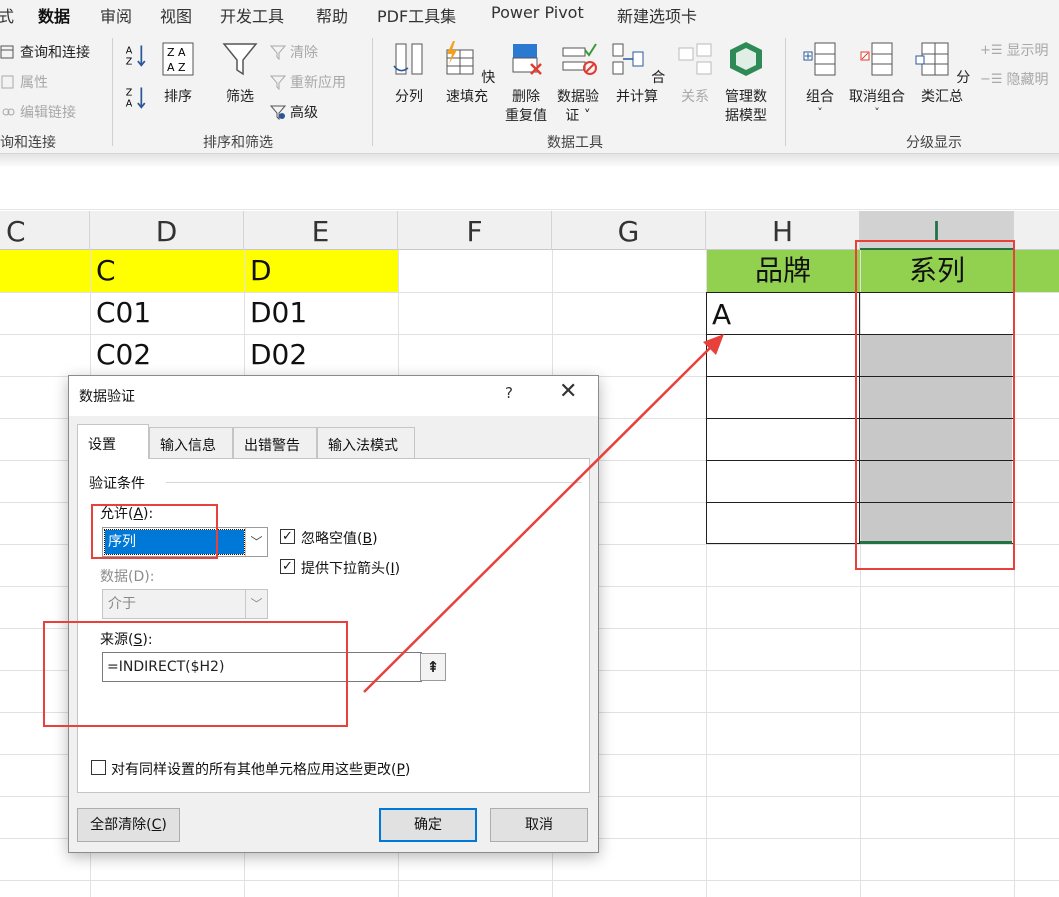 This screenshot has height=897, width=1059. Describe the element at coordinates (176, 15) in the screenshot. I see `tab-view: 视图` at that location.